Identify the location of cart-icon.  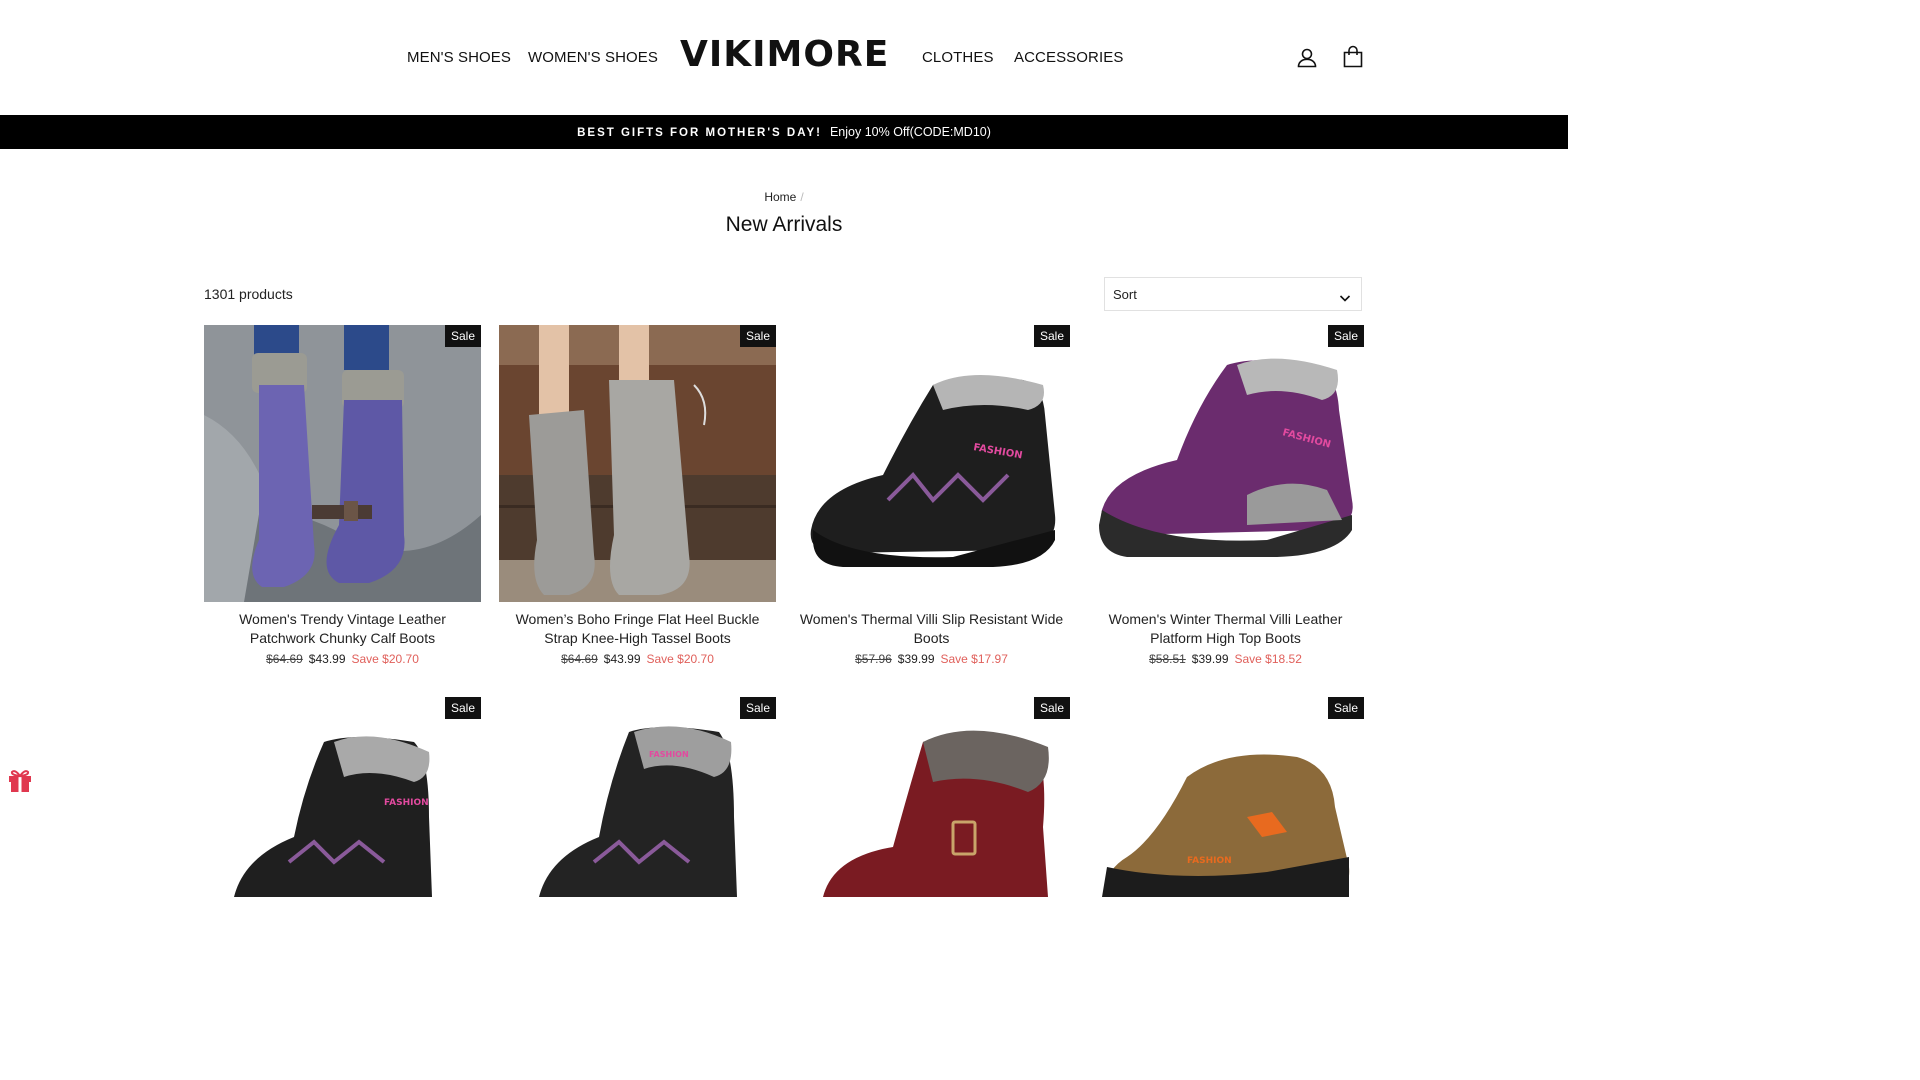
(1353, 57).